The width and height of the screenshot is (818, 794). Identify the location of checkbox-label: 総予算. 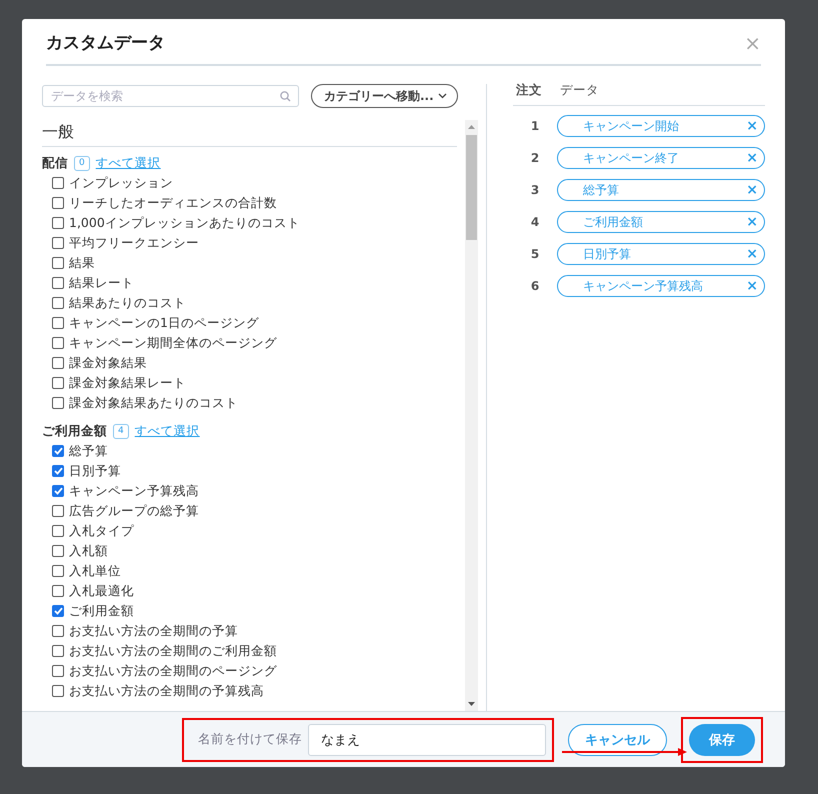
(88, 451).